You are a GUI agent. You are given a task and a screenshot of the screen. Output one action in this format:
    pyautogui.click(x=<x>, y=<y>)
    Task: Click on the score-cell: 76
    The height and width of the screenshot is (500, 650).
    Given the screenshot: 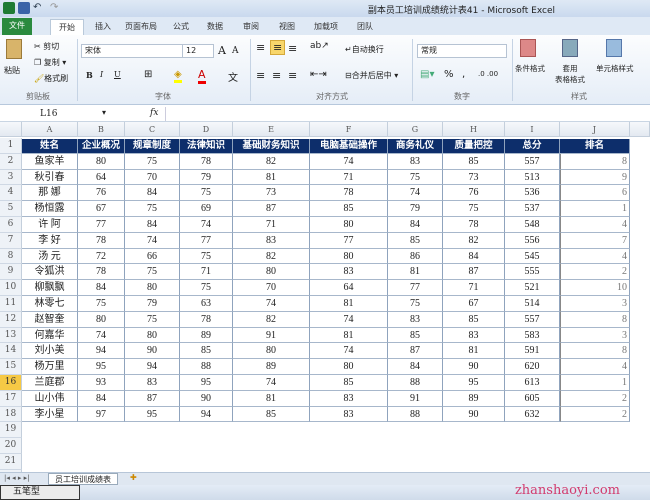 What is the action you would take?
    pyautogui.click(x=101, y=193)
    